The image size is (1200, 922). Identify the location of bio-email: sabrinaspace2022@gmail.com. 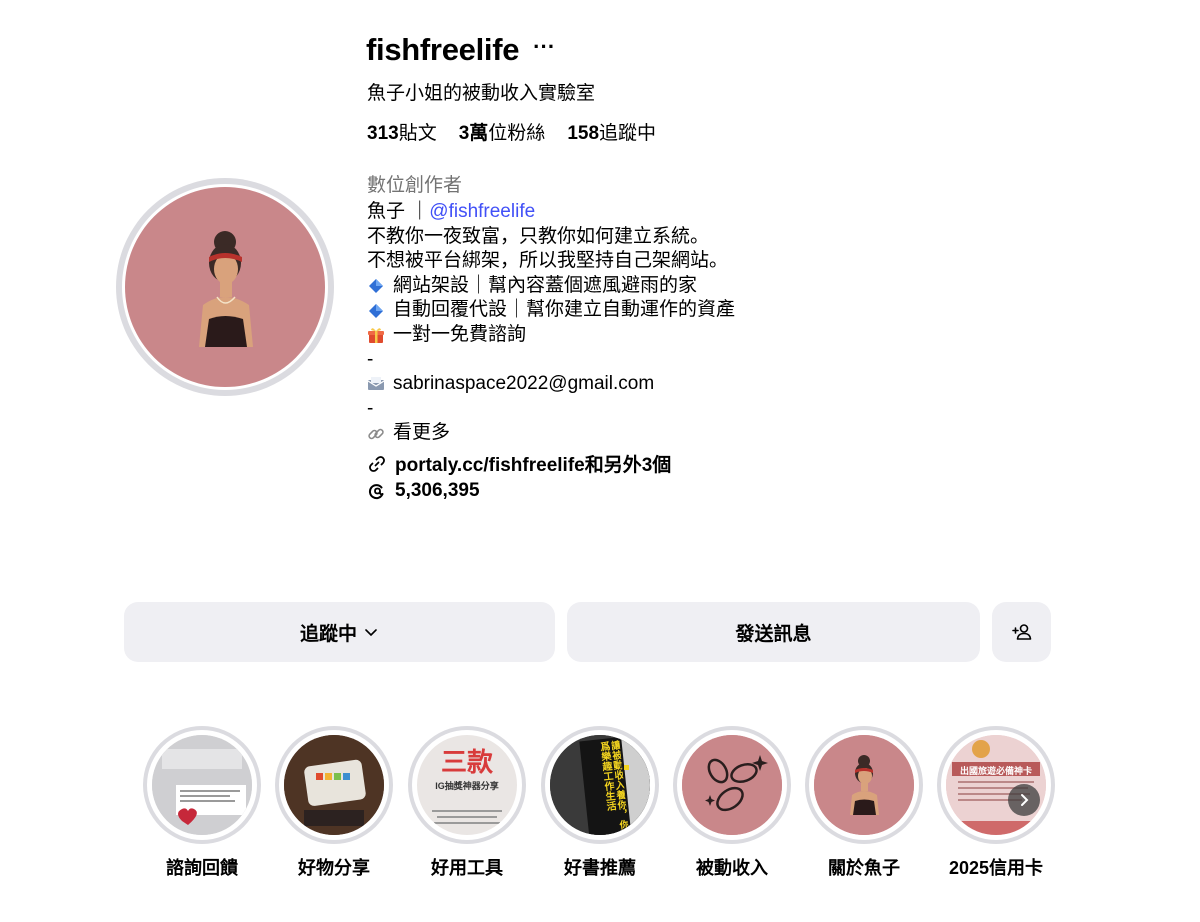
(524, 384).